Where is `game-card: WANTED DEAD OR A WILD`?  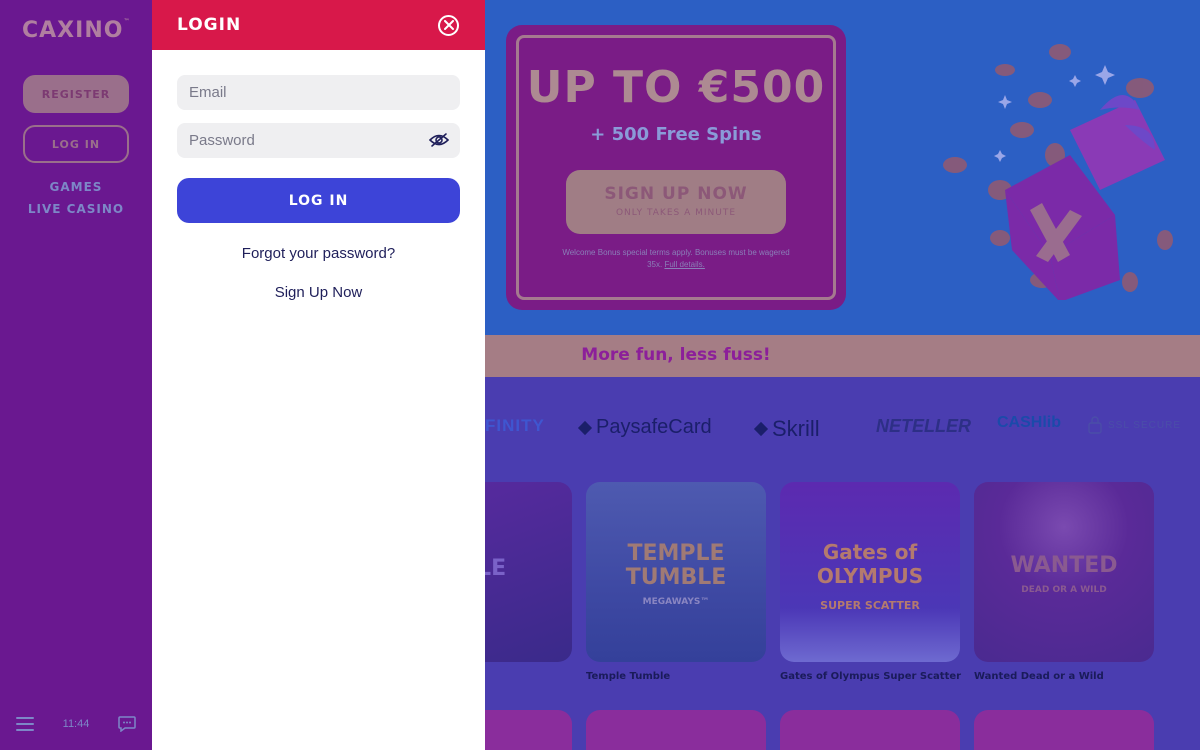 game-card: WANTED DEAD OR A WILD is located at coordinates (1064, 572).